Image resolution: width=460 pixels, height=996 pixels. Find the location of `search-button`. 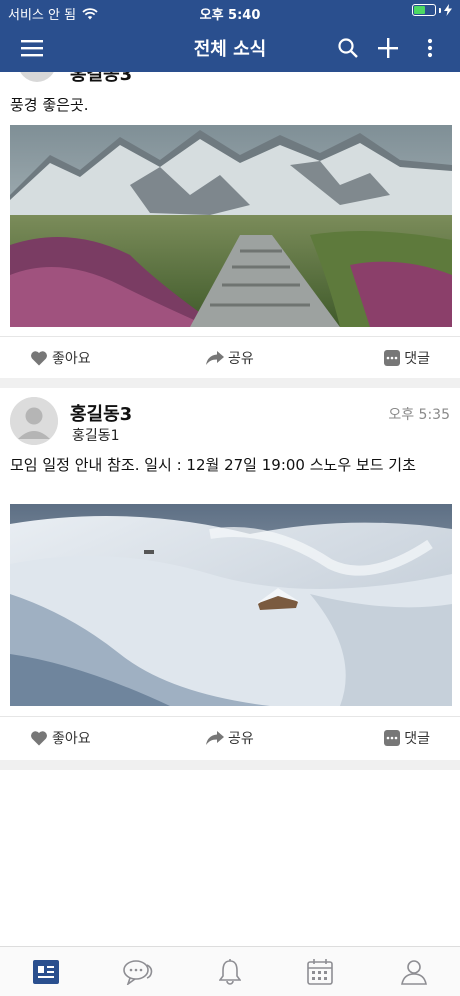

search-button is located at coordinates (348, 48).